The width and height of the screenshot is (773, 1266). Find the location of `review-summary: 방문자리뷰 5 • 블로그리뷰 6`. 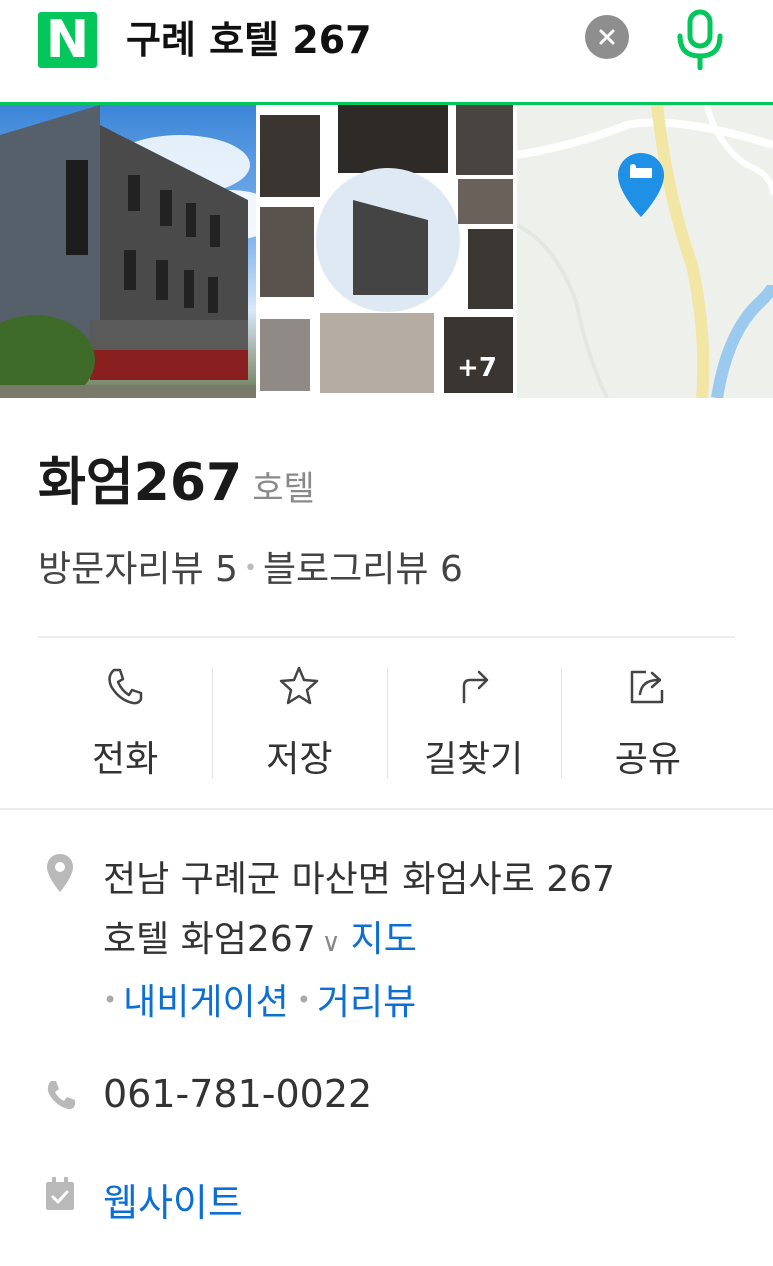

review-summary: 방문자리뷰 5 • 블로그리뷰 6 is located at coordinates (250, 568).